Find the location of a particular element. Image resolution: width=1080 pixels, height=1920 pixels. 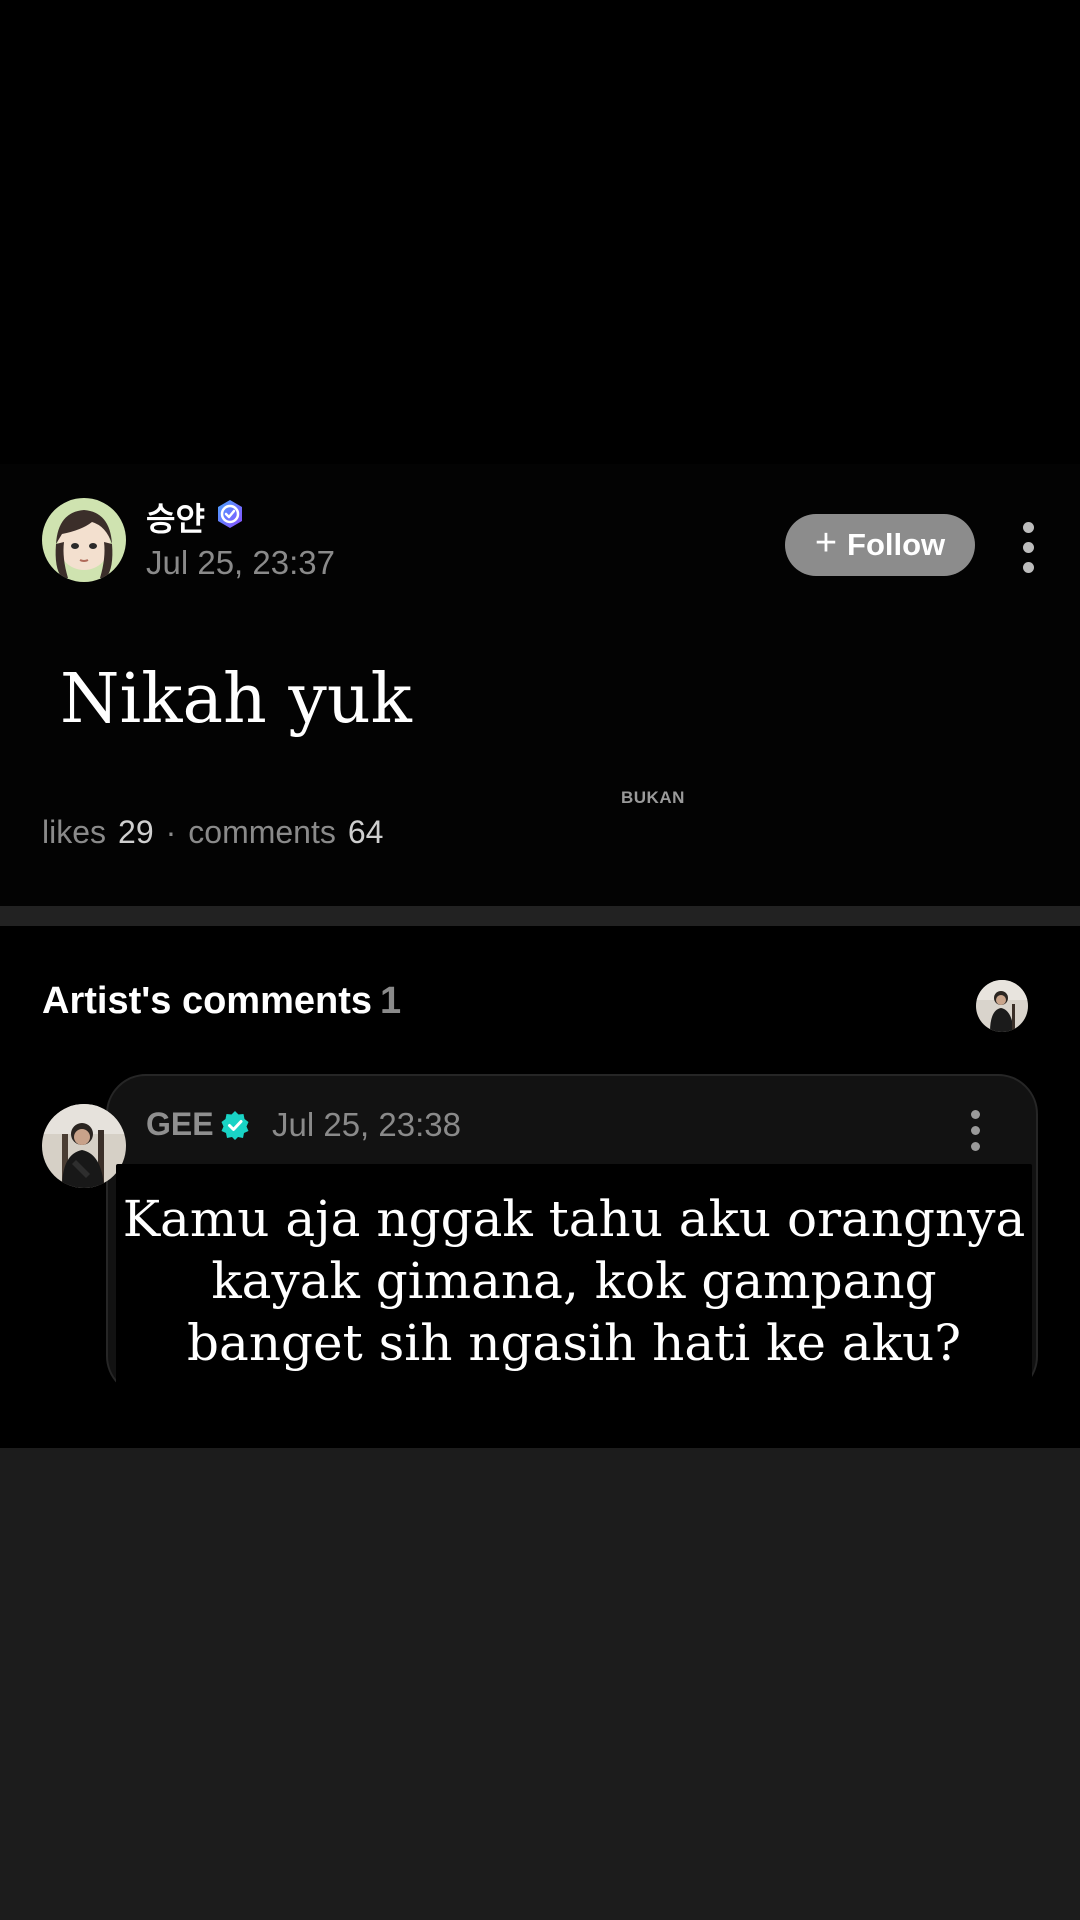

commenter-name: GEE is located at coordinates (180, 1124).